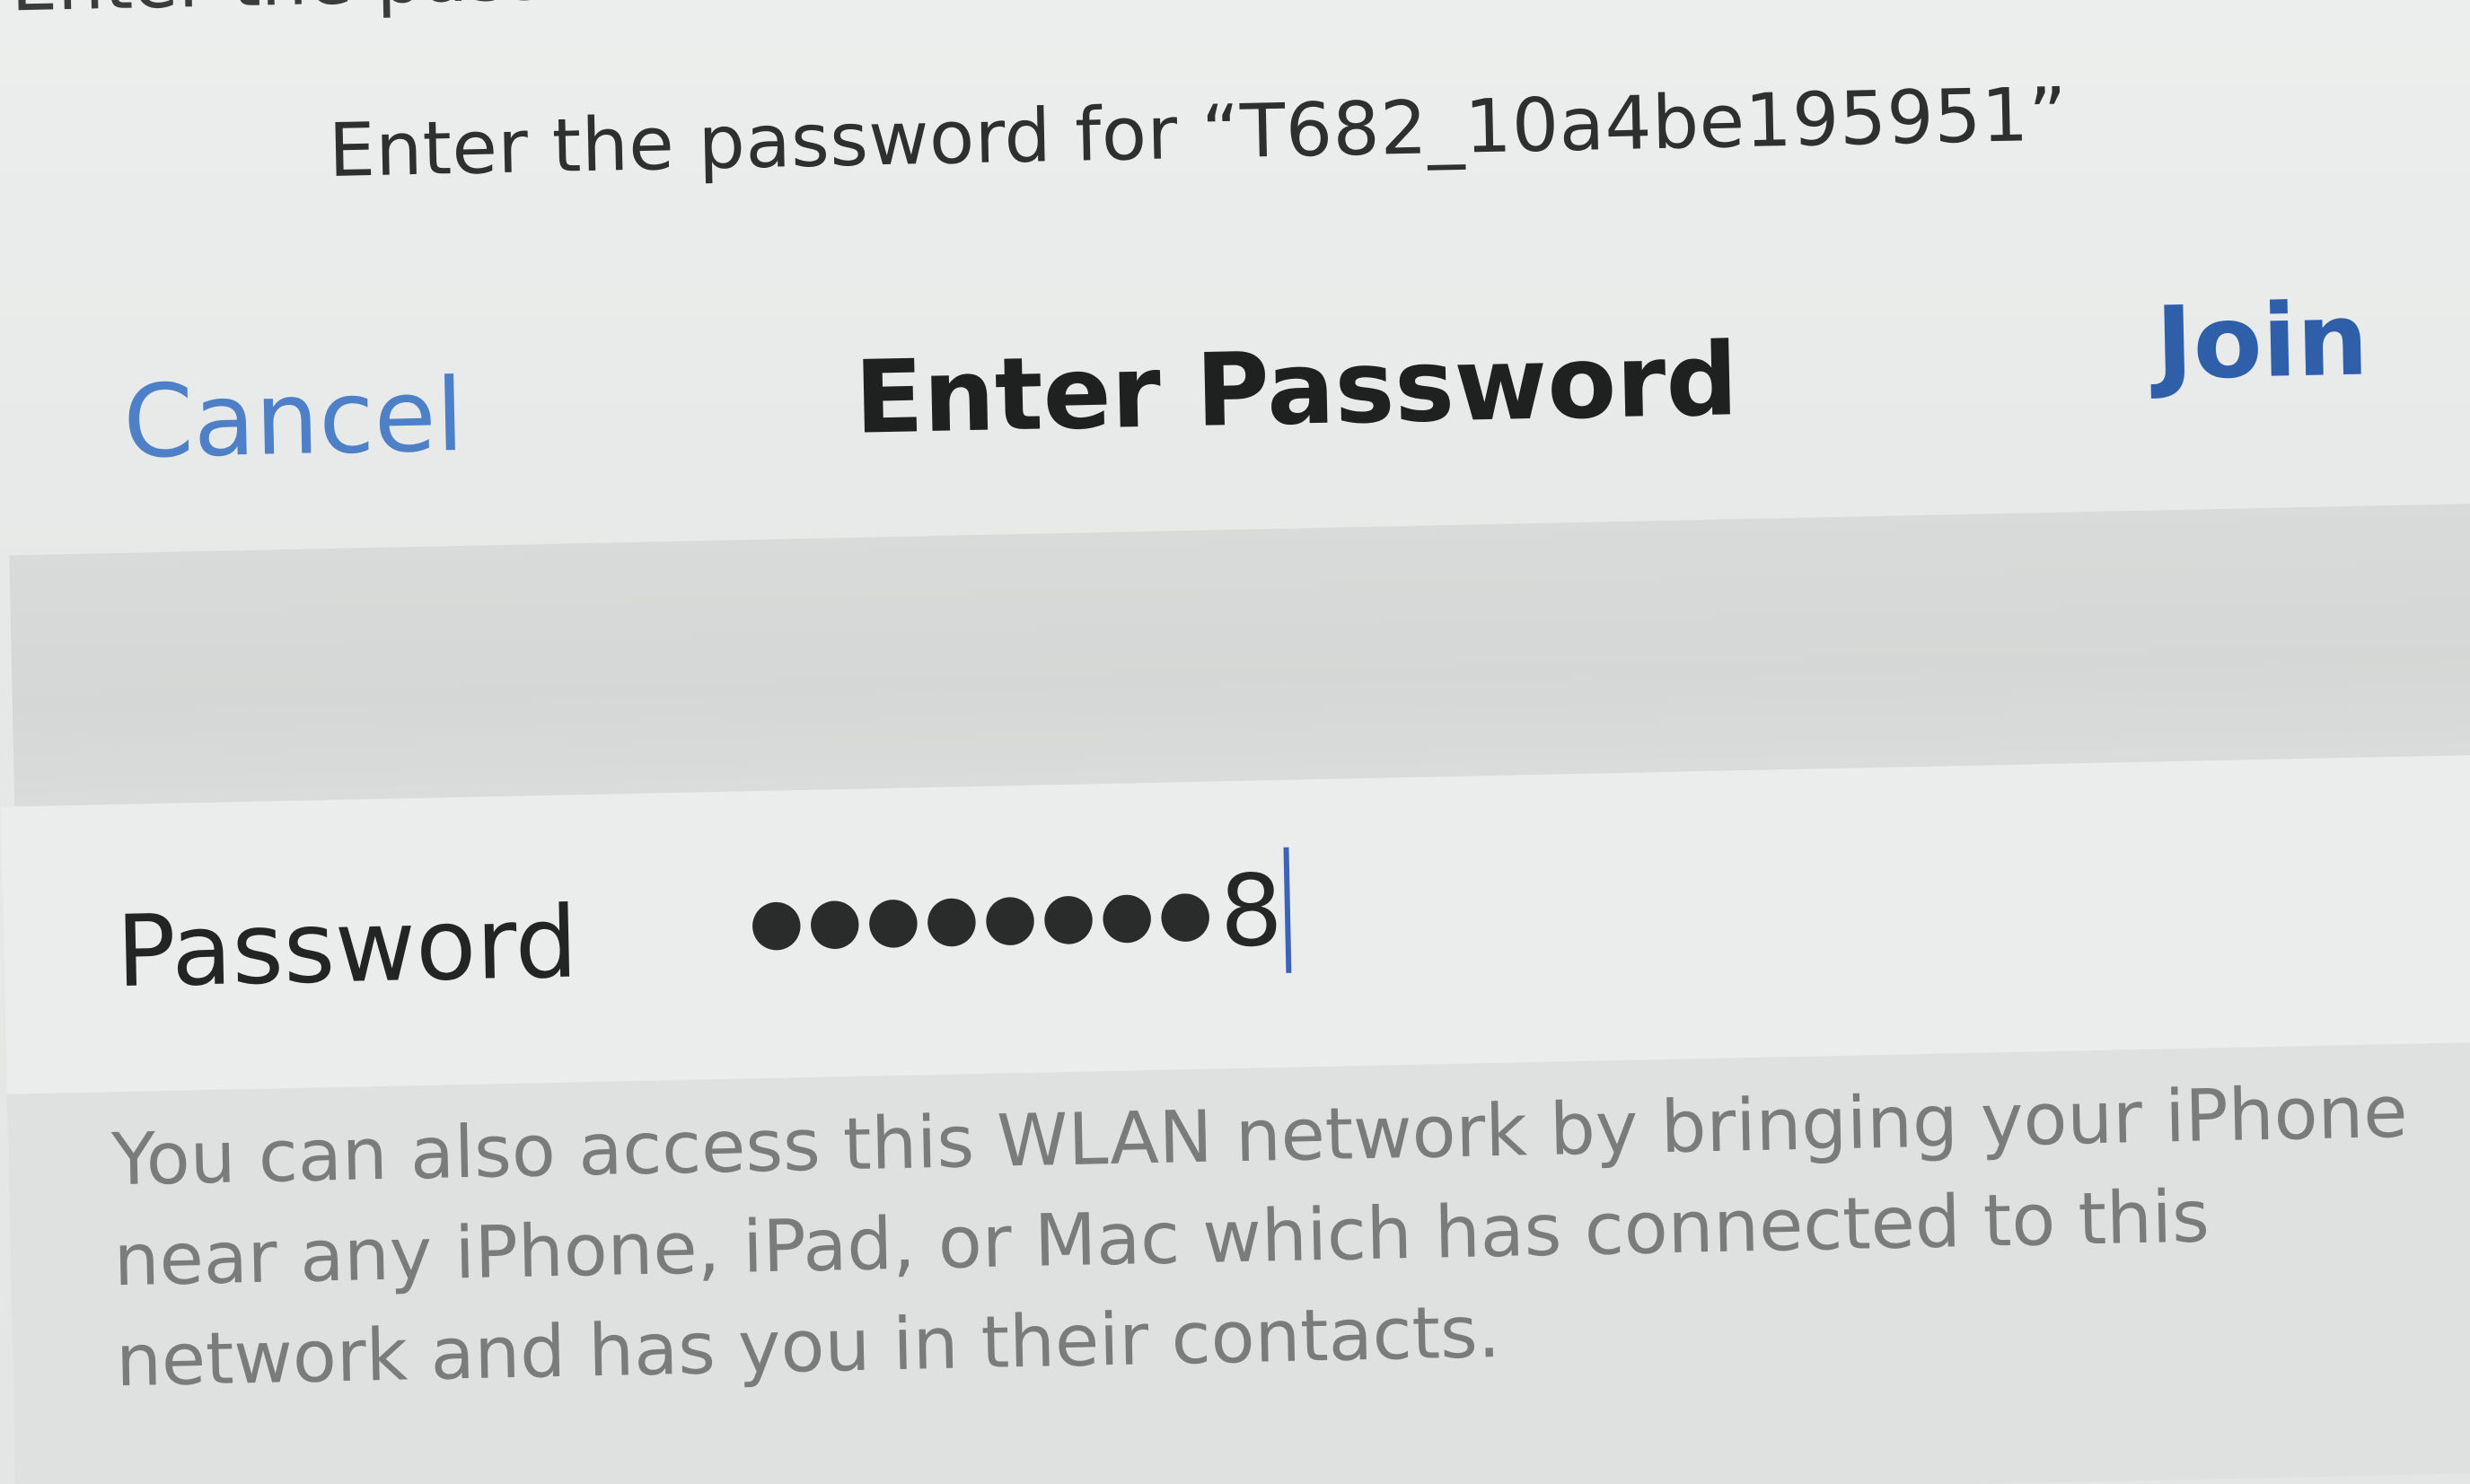 This screenshot has height=1484, width=2470. Describe the element at coordinates (1296, 389) in the screenshot. I see `nav-title: Enter Password` at that location.